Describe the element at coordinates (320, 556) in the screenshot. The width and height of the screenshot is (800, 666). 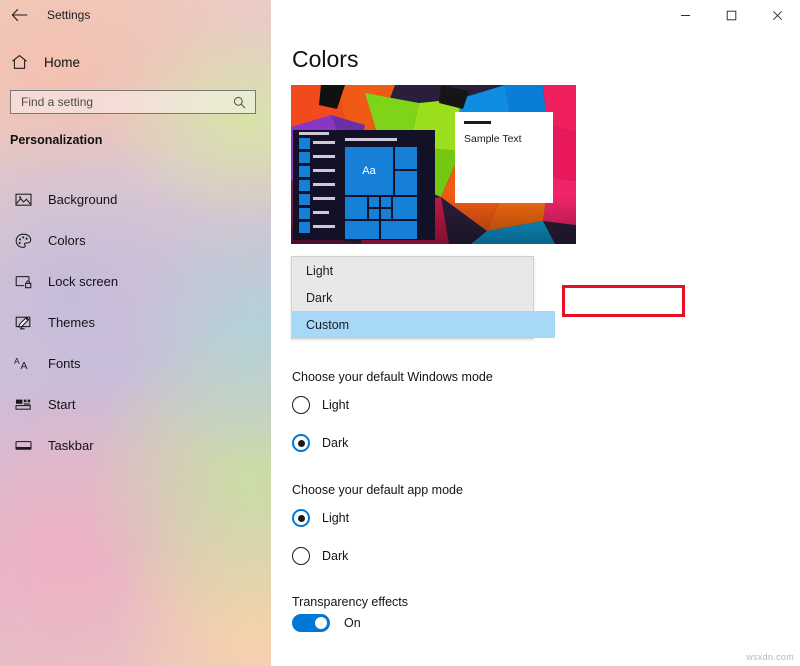
I see `app-mode-option-dark: Dark` at that location.